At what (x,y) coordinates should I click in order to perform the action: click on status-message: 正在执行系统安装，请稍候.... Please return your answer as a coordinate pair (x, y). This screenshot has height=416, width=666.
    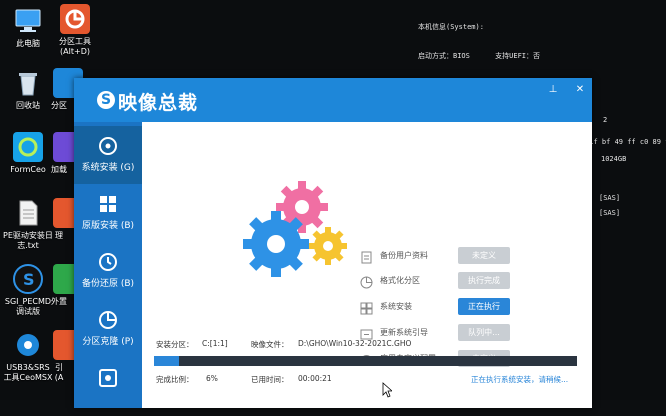
    Looking at the image, I should click on (520, 379).